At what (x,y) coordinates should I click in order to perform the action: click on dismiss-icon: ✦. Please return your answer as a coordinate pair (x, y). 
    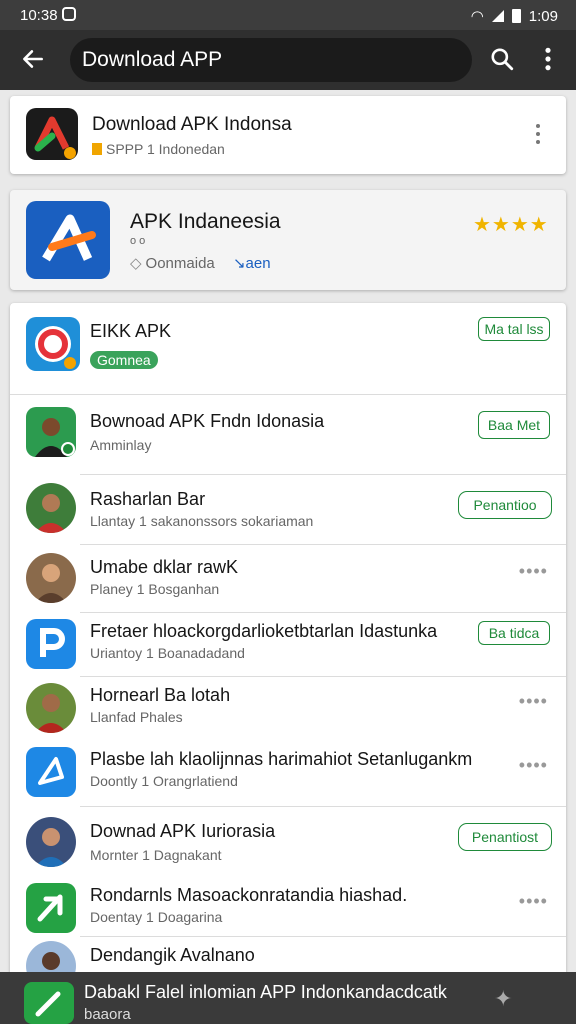
    Looking at the image, I should click on (503, 999).